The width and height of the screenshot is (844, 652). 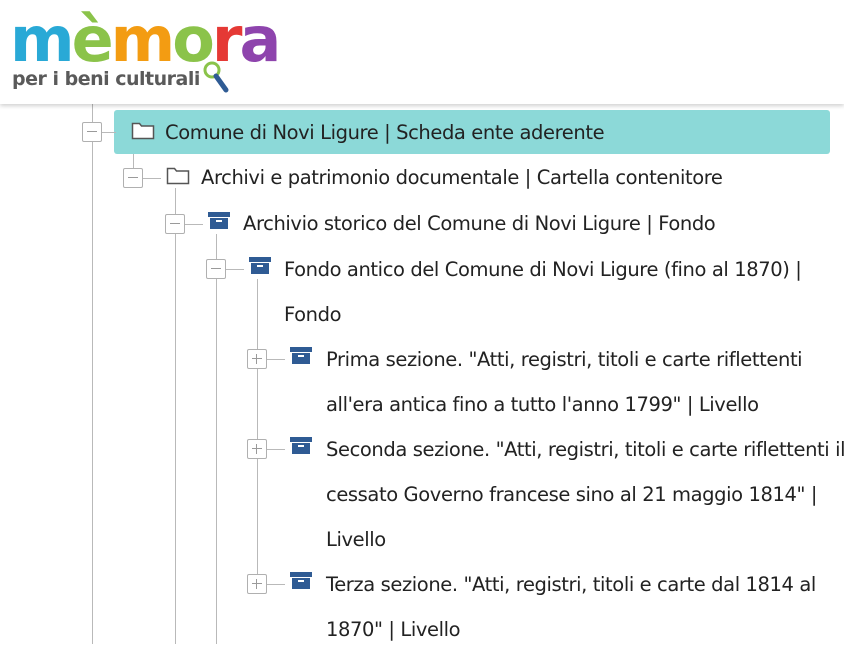 What do you see at coordinates (393, 629) in the screenshot?
I see `node-label-line: 1870" | Livello` at bounding box center [393, 629].